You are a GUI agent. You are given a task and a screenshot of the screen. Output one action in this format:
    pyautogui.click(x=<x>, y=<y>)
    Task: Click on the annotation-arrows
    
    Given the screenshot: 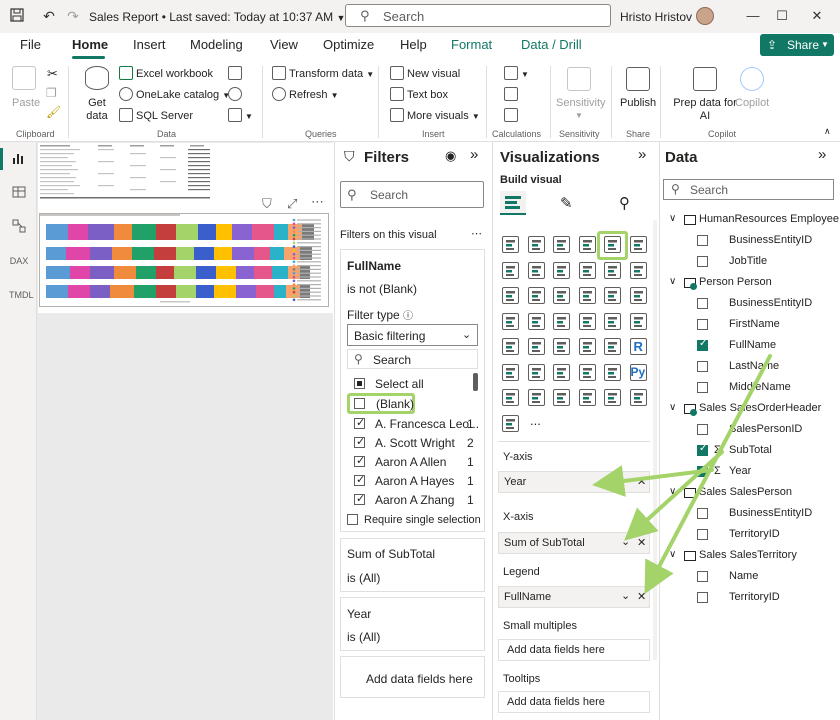 What is the action you would take?
    pyautogui.click(x=682, y=474)
    